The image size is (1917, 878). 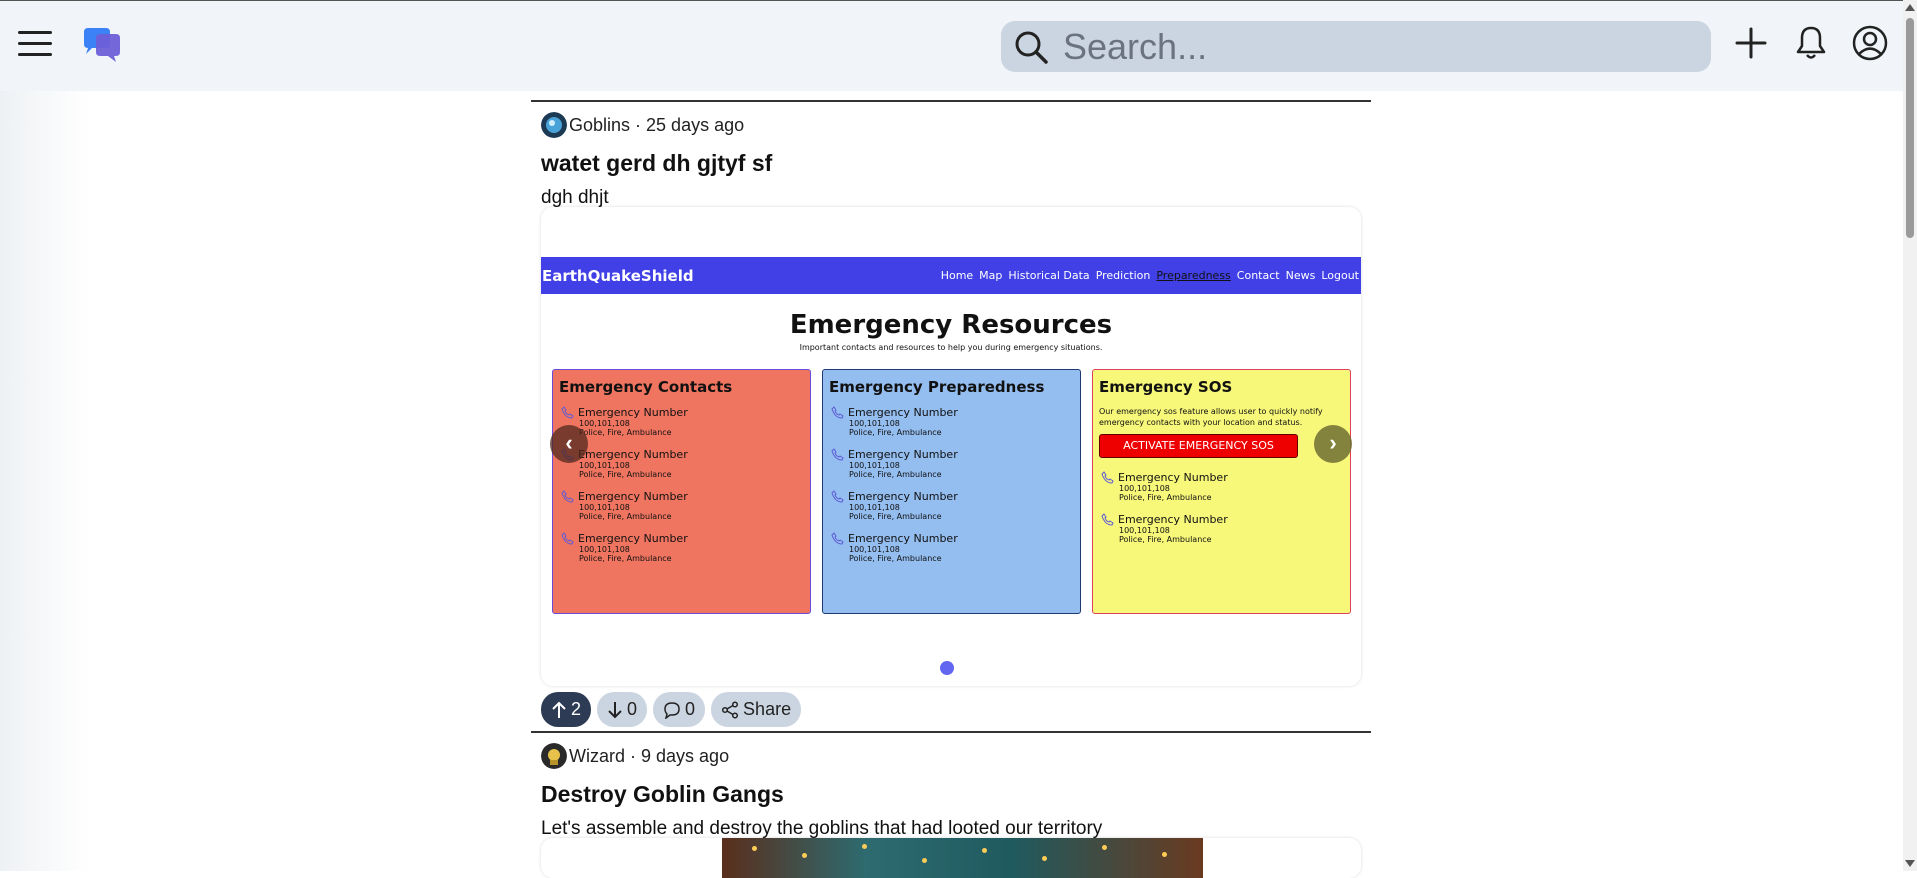 What do you see at coordinates (937, 387) in the screenshot?
I see `shot-card-title: Emergency Preparedness` at bounding box center [937, 387].